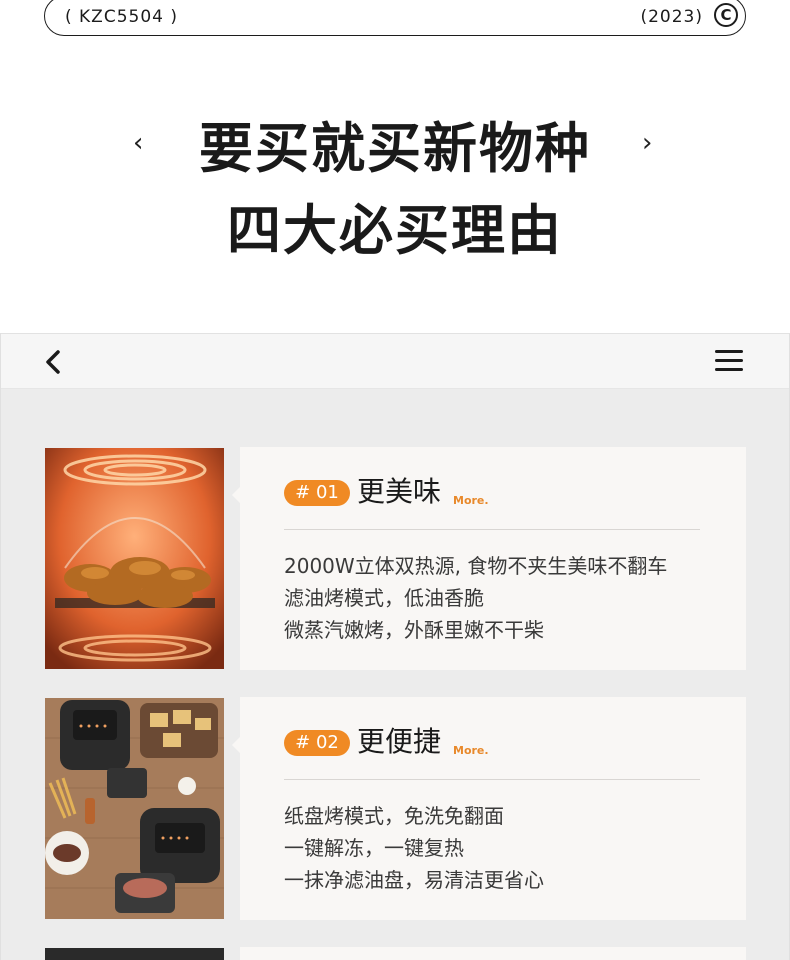 The width and height of the screenshot is (790, 960). I want to click on year-label: (2023), so click(671, 17).